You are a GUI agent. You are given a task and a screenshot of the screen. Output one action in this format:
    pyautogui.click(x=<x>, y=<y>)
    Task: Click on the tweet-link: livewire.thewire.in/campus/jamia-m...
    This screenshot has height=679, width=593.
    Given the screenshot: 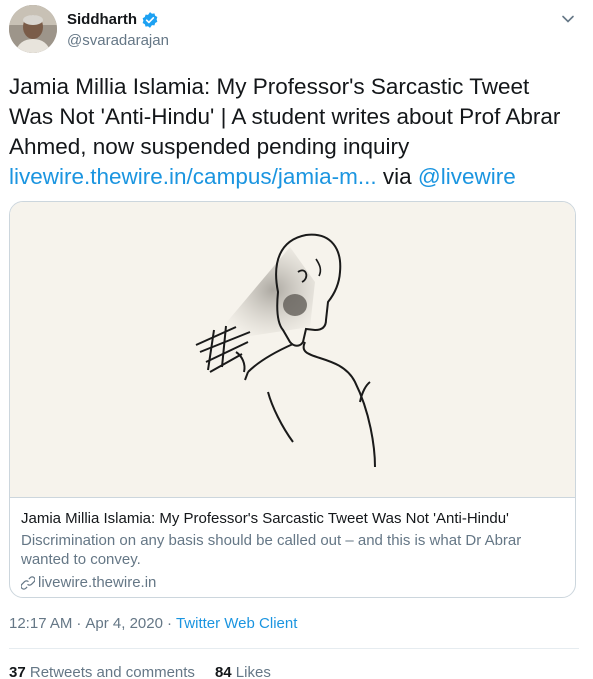 What is the action you would take?
    pyautogui.click(x=193, y=176)
    